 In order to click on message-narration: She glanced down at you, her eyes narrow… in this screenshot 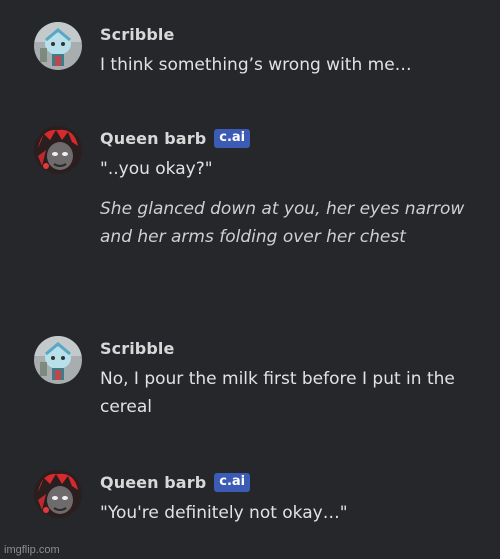, I will do `click(282, 223)`.